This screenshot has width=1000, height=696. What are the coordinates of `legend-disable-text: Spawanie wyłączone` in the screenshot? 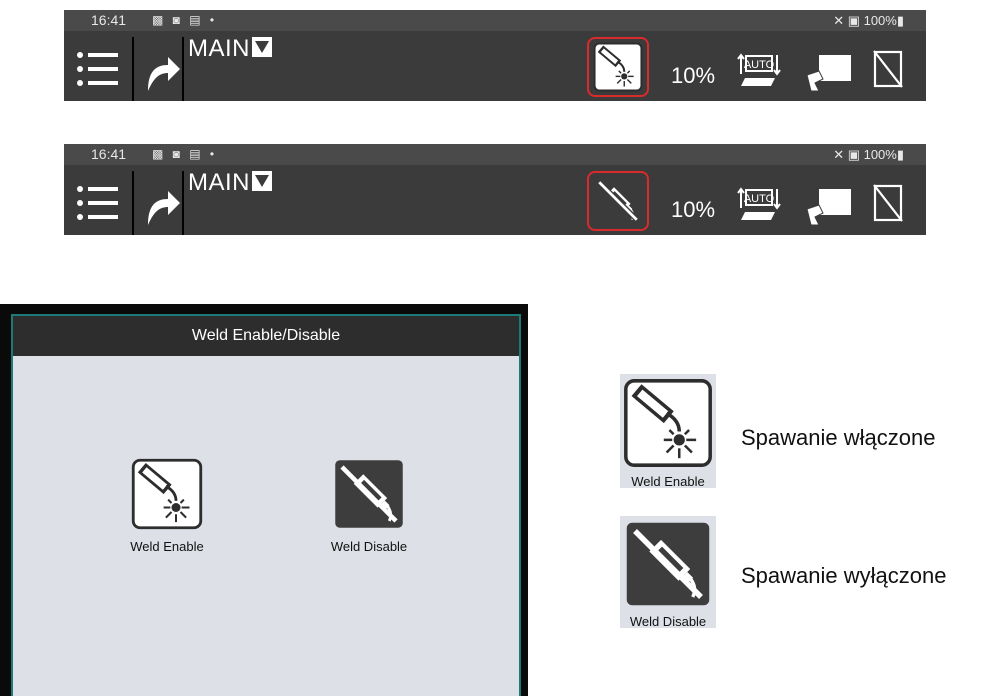 It's located at (844, 575).